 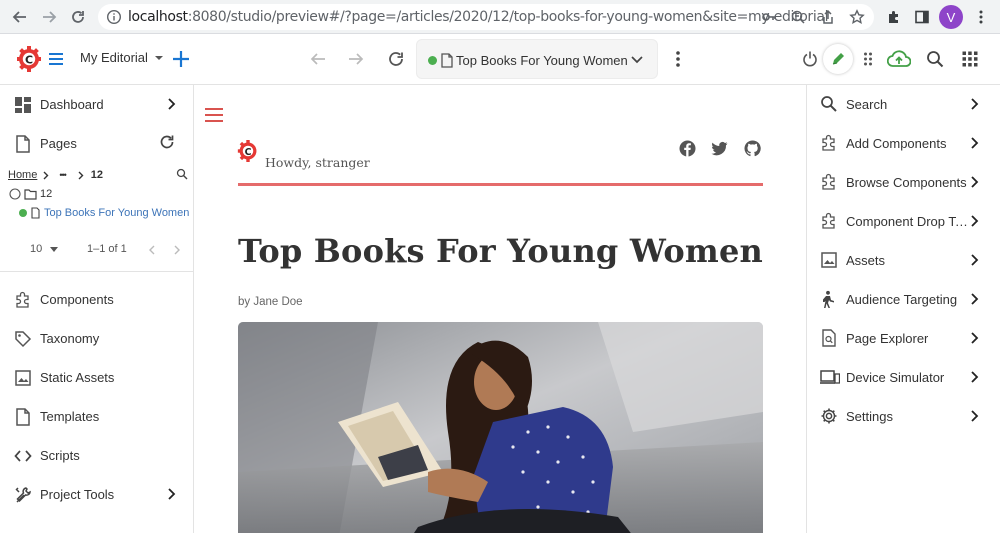 I want to click on site-menu-icon, so click(x=214, y=116).